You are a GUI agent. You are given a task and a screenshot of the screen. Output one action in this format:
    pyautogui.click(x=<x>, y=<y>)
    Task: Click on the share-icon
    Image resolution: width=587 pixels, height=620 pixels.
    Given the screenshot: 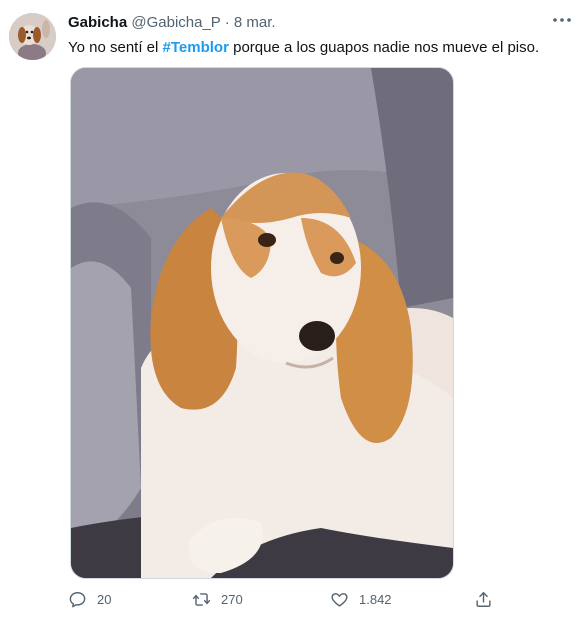 What is the action you would take?
    pyautogui.click(x=483, y=599)
    